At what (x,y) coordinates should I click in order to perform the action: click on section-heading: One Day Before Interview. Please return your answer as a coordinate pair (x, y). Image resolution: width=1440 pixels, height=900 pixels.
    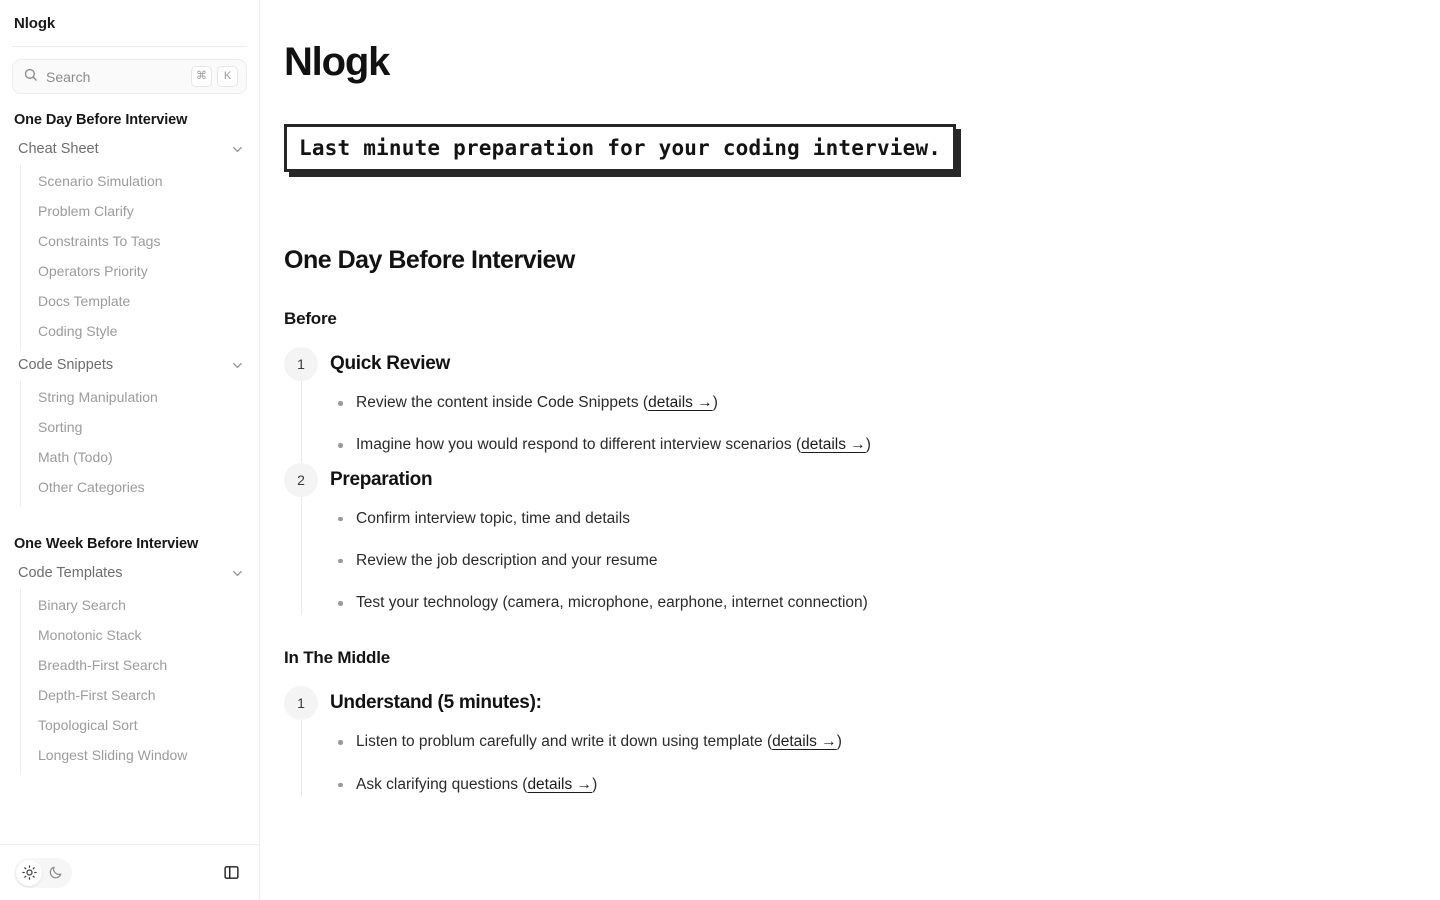
    Looking at the image, I should click on (429, 260).